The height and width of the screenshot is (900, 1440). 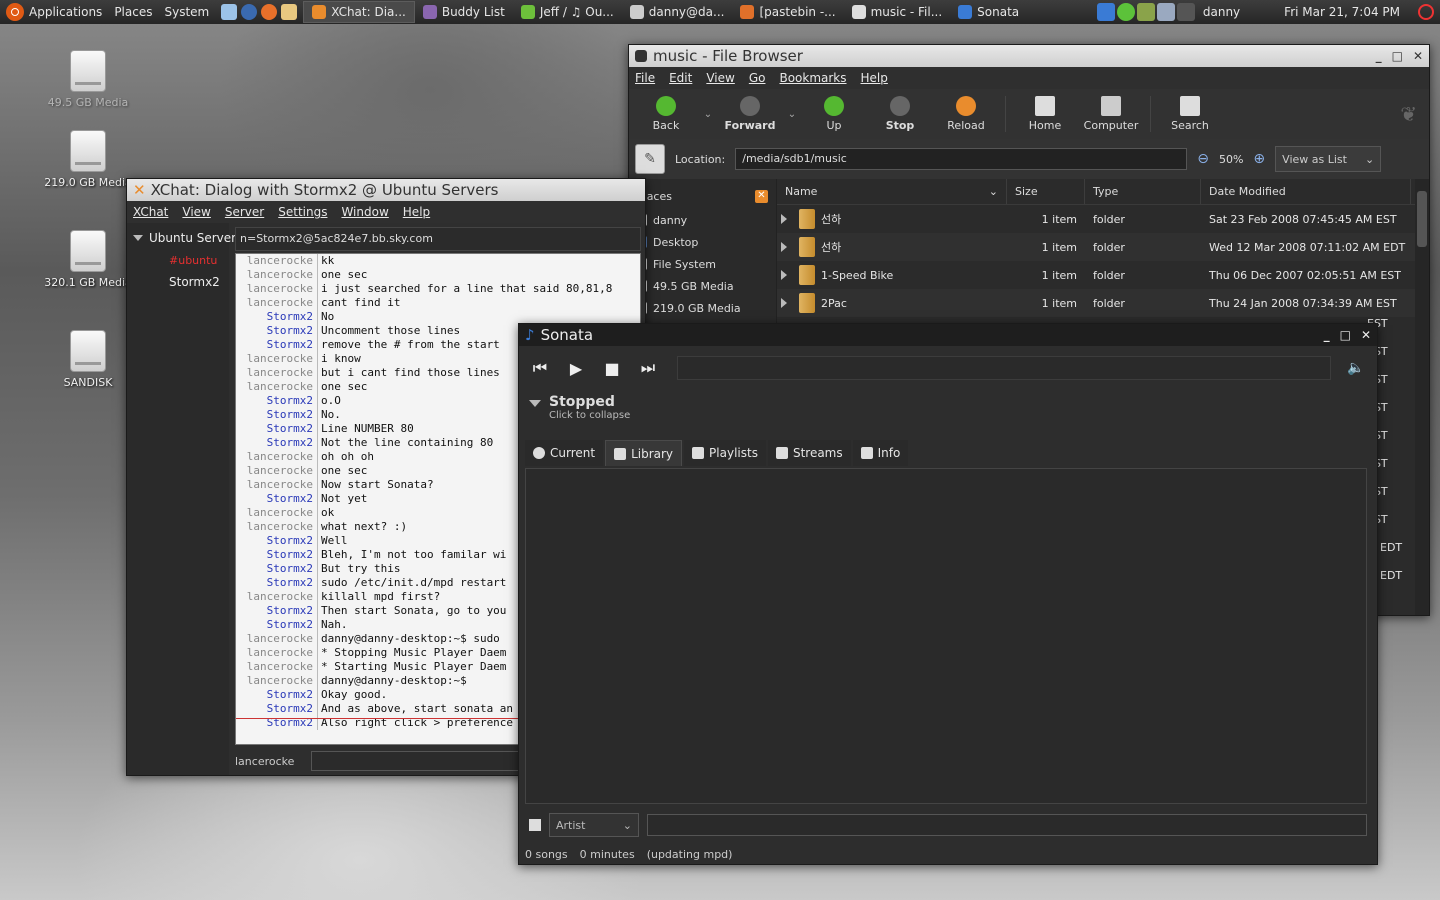 I want to click on previous-track-icon: ⏮, so click(x=540, y=368).